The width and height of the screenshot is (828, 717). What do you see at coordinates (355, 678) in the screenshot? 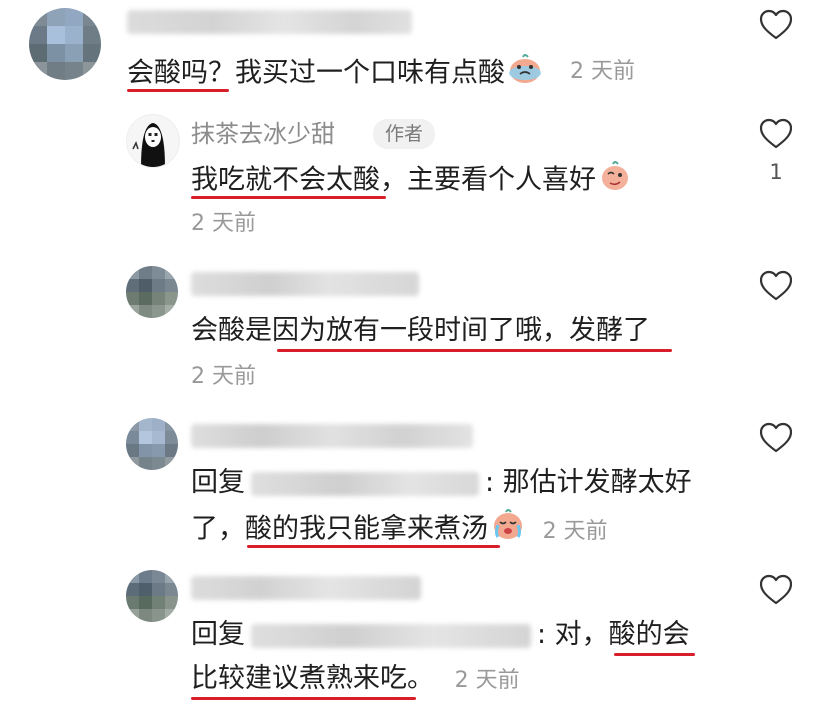
I see `reply-line-2: 比较建议煮熟来吃。 2 天前` at bounding box center [355, 678].